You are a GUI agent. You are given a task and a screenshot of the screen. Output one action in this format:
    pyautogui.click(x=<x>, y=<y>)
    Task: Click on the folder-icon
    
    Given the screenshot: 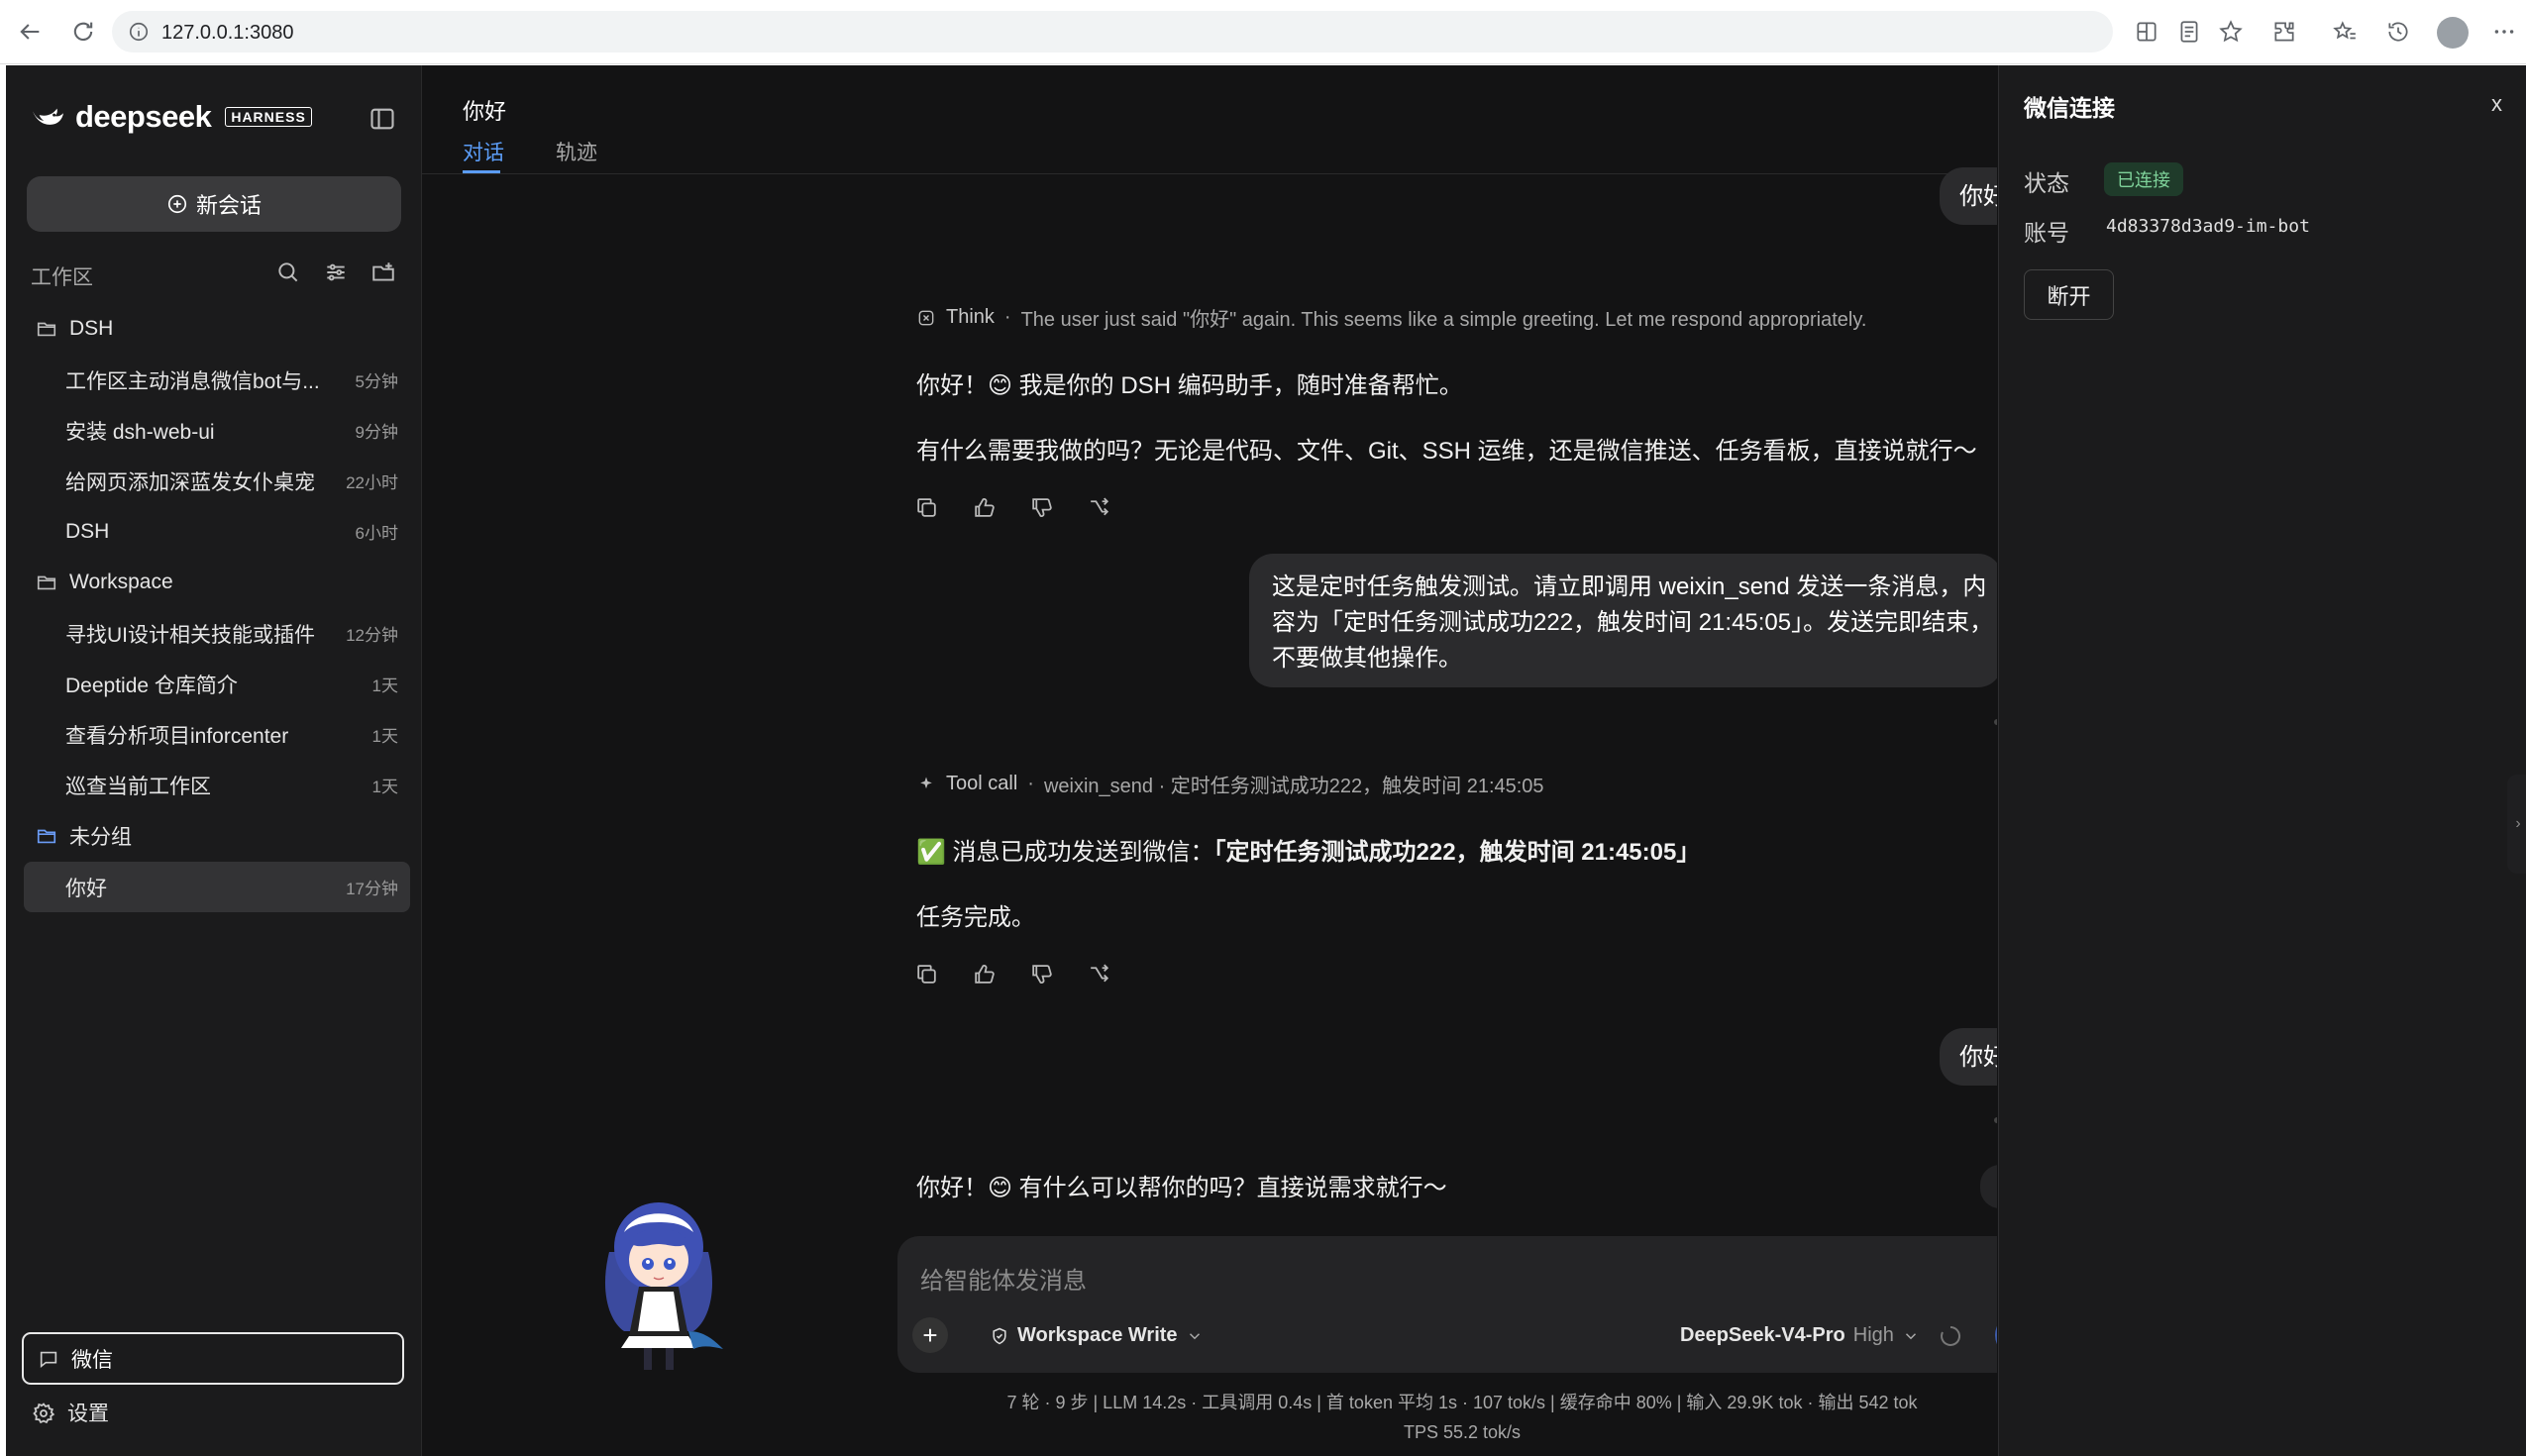 What is the action you would take?
    pyautogui.click(x=46, y=582)
    